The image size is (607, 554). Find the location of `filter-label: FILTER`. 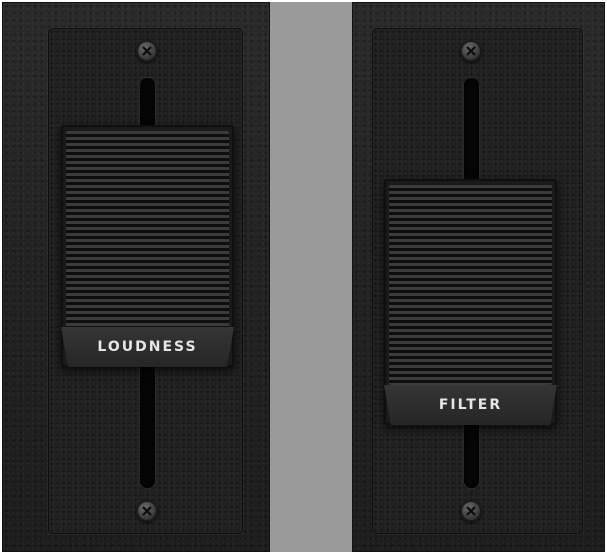

filter-label: FILTER is located at coordinates (470, 405).